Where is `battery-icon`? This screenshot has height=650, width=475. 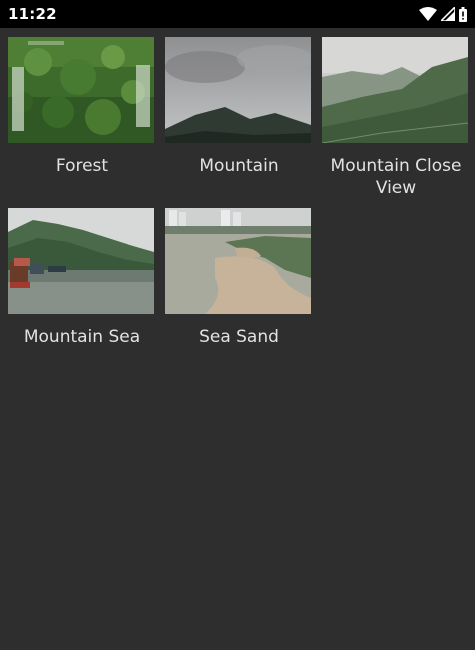 battery-icon is located at coordinates (463, 14).